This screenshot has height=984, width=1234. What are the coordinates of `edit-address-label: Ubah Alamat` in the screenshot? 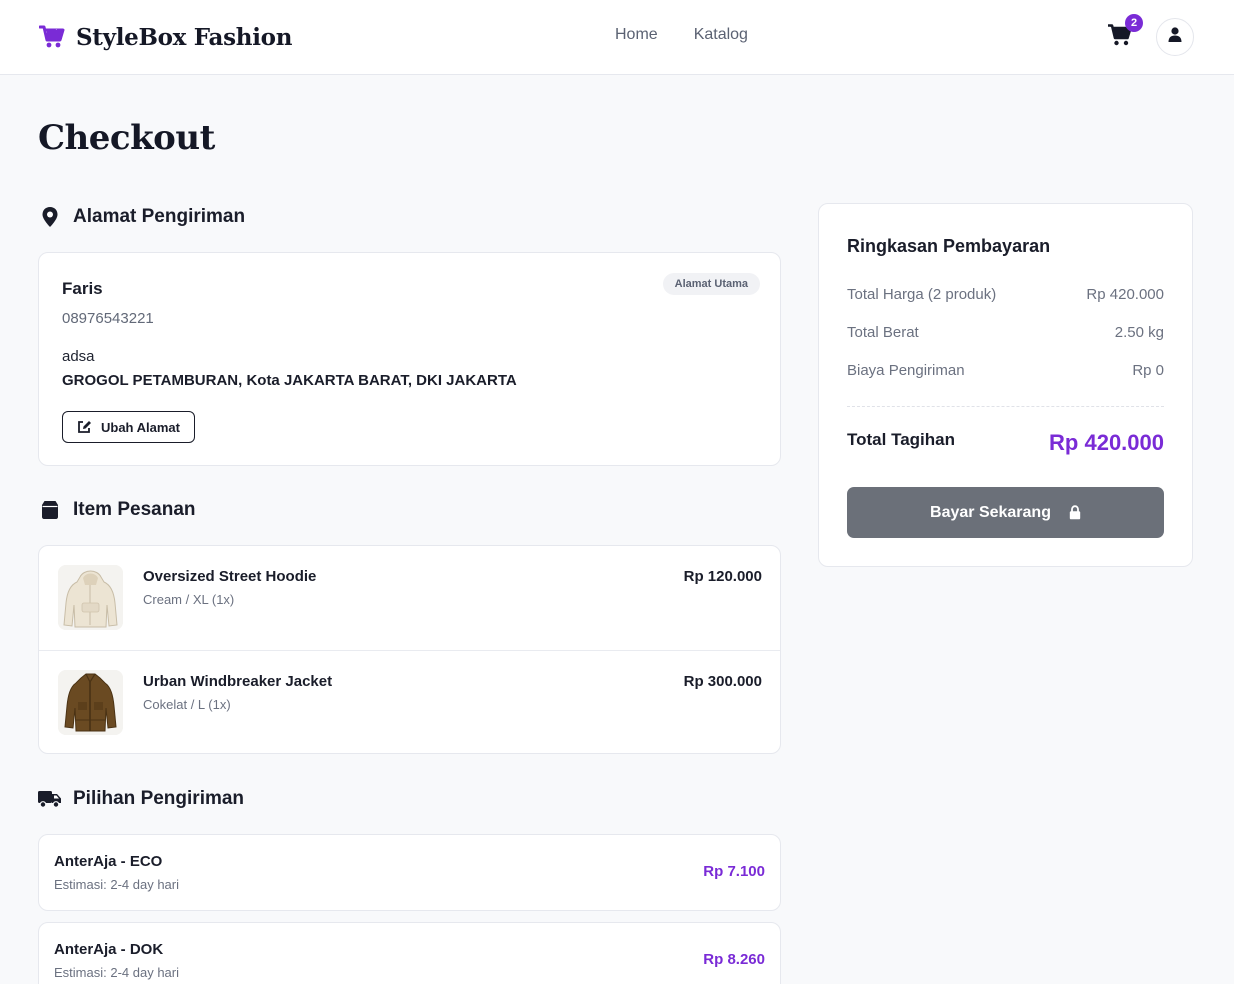 It's located at (140, 427).